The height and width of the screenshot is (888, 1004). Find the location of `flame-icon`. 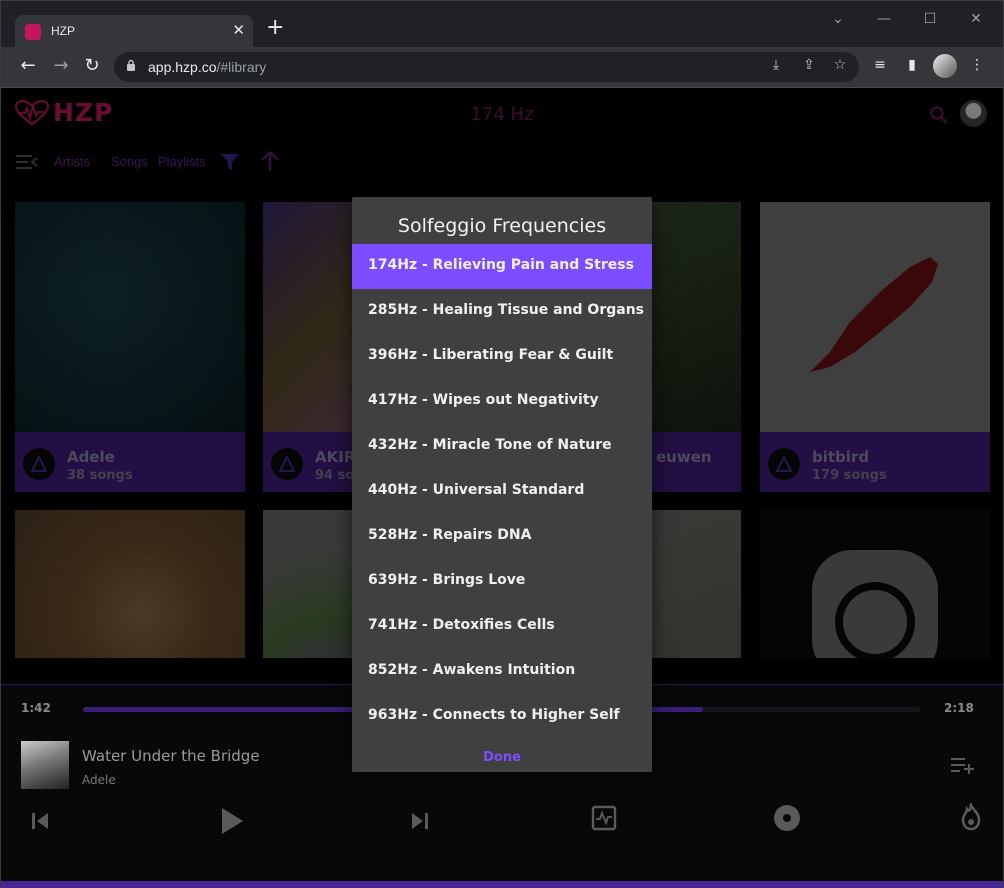

flame-icon is located at coordinates (971, 817).